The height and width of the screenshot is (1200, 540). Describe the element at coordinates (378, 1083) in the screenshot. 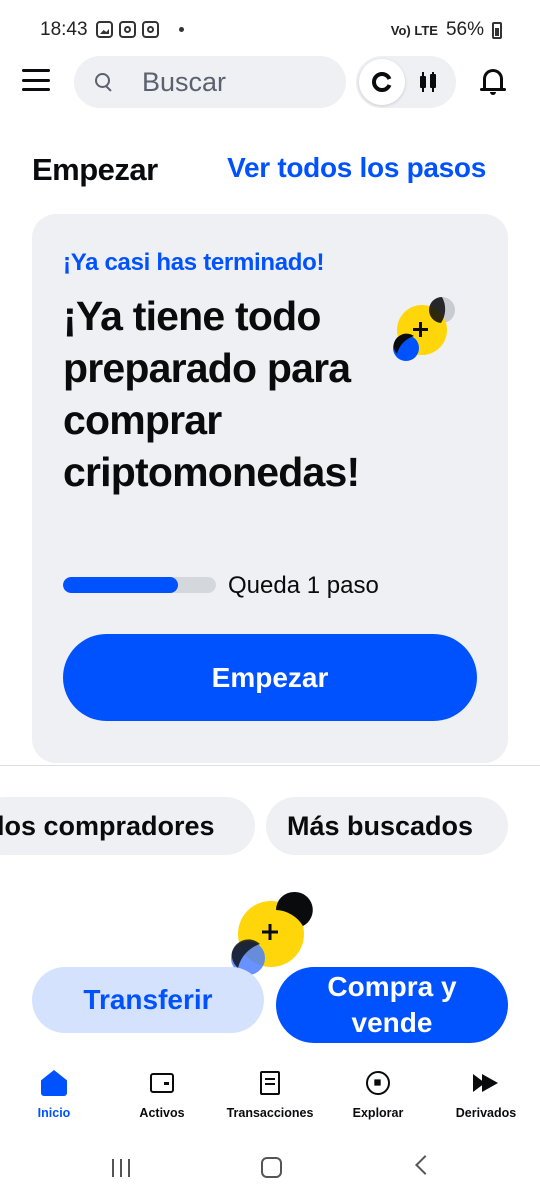

I see `compass-icon` at that location.